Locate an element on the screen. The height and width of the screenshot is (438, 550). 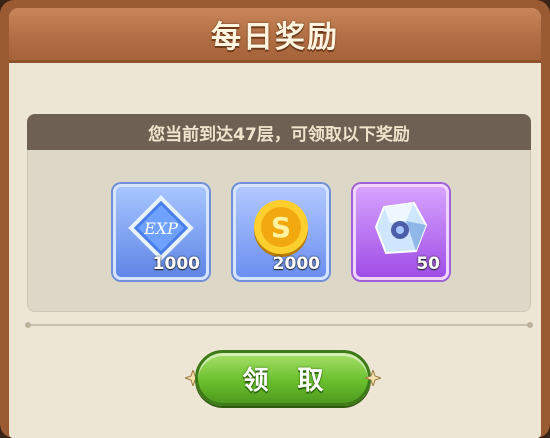
claim-button-wrap: 领 取 is located at coordinates (283, 379).